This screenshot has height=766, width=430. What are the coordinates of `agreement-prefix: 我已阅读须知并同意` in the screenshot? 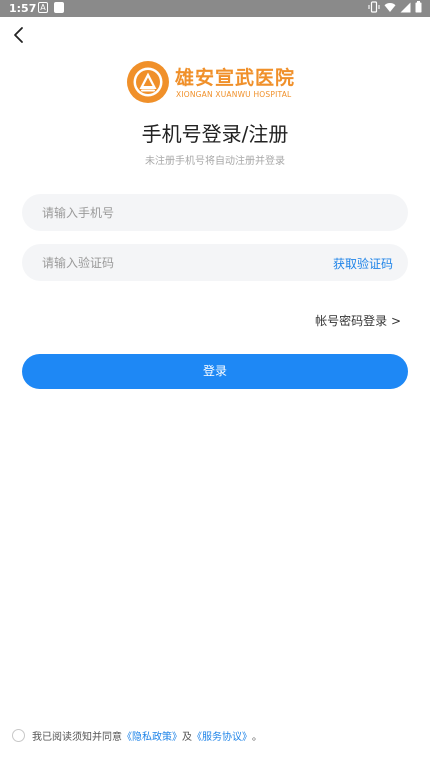 It's located at (77, 737).